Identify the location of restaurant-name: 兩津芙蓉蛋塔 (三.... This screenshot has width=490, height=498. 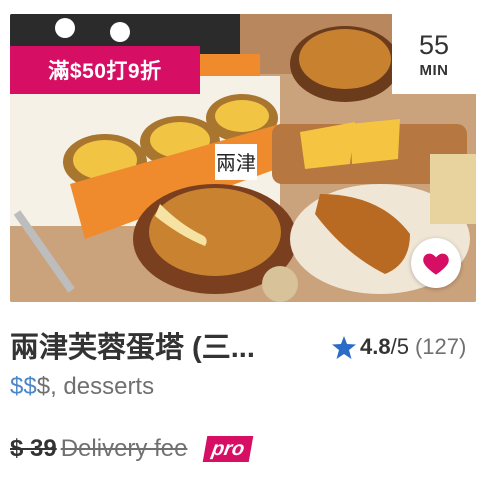
(160, 348).